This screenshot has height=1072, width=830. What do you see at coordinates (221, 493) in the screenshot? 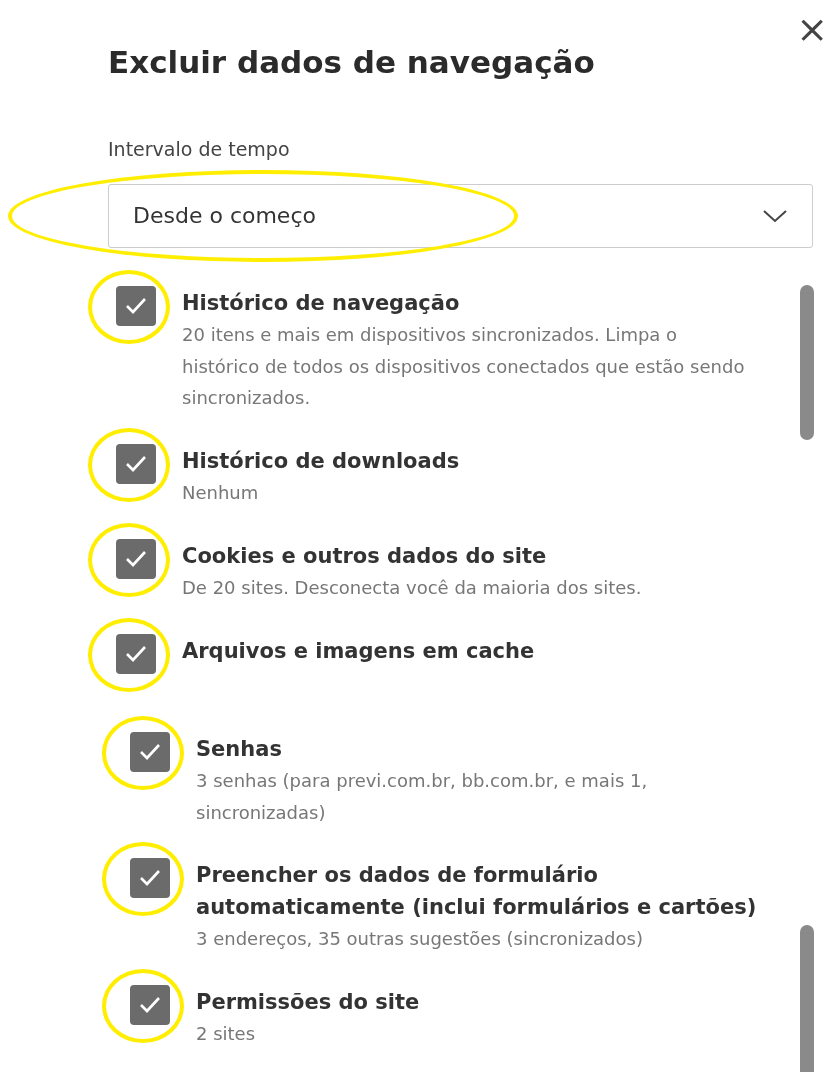
I see `option-description: Nenhum` at bounding box center [221, 493].